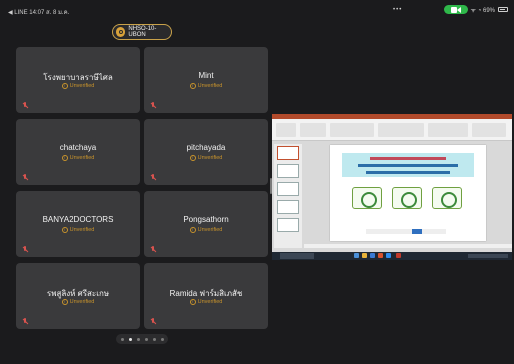 The width and height of the screenshot is (514, 364). I want to click on ribbon-toolbar, so click(392, 130).